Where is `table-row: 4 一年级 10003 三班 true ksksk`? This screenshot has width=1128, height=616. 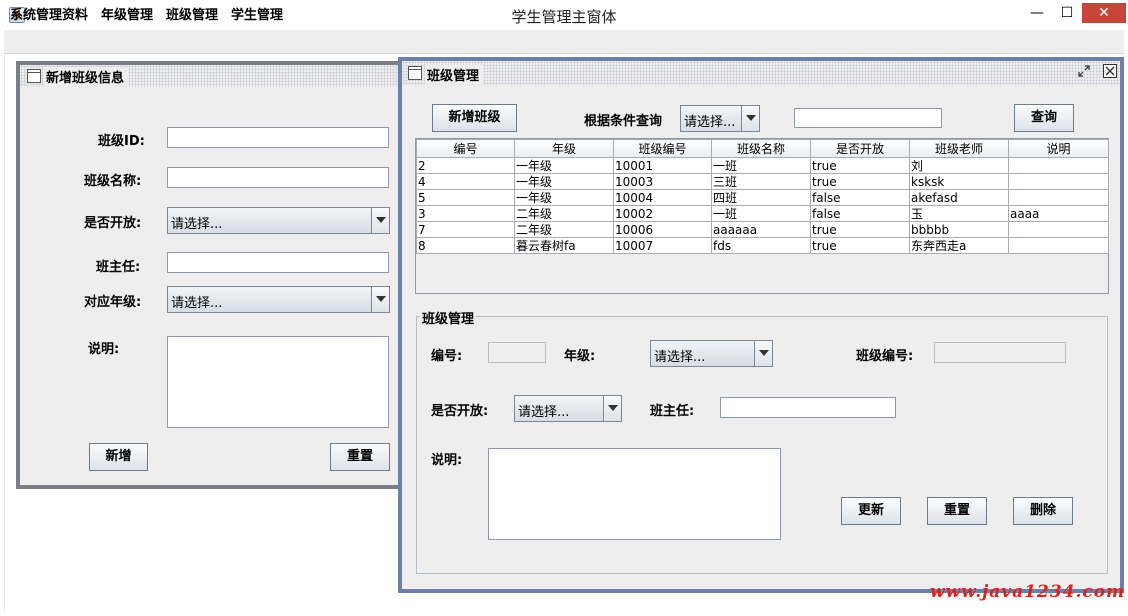
table-row: 4 一年级 10003 三班 true ksksk is located at coordinates (762, 181).